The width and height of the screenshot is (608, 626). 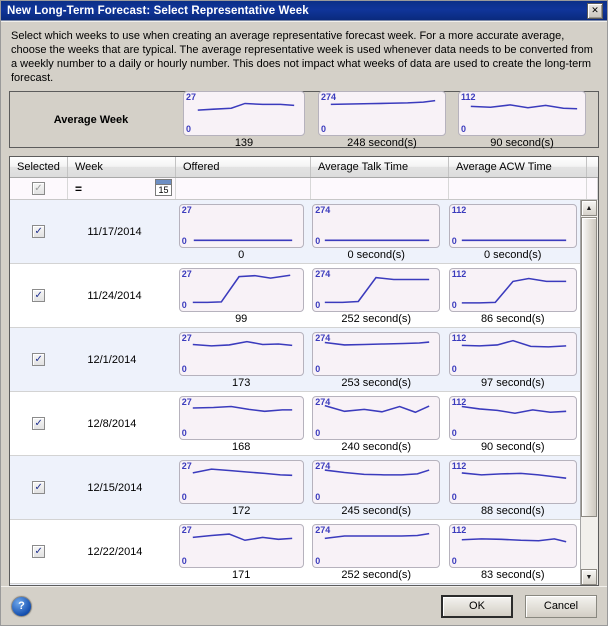 I want to click on row-acw-time-cell: 112 0 90 second(s), so click(x=512, y=423).